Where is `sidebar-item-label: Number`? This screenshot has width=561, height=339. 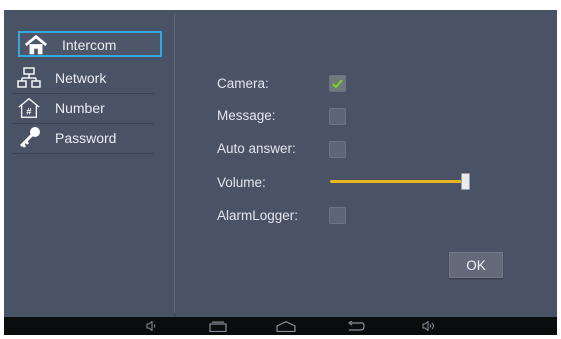 sidebar-item-label: Number is located at coordinates (80, 108).